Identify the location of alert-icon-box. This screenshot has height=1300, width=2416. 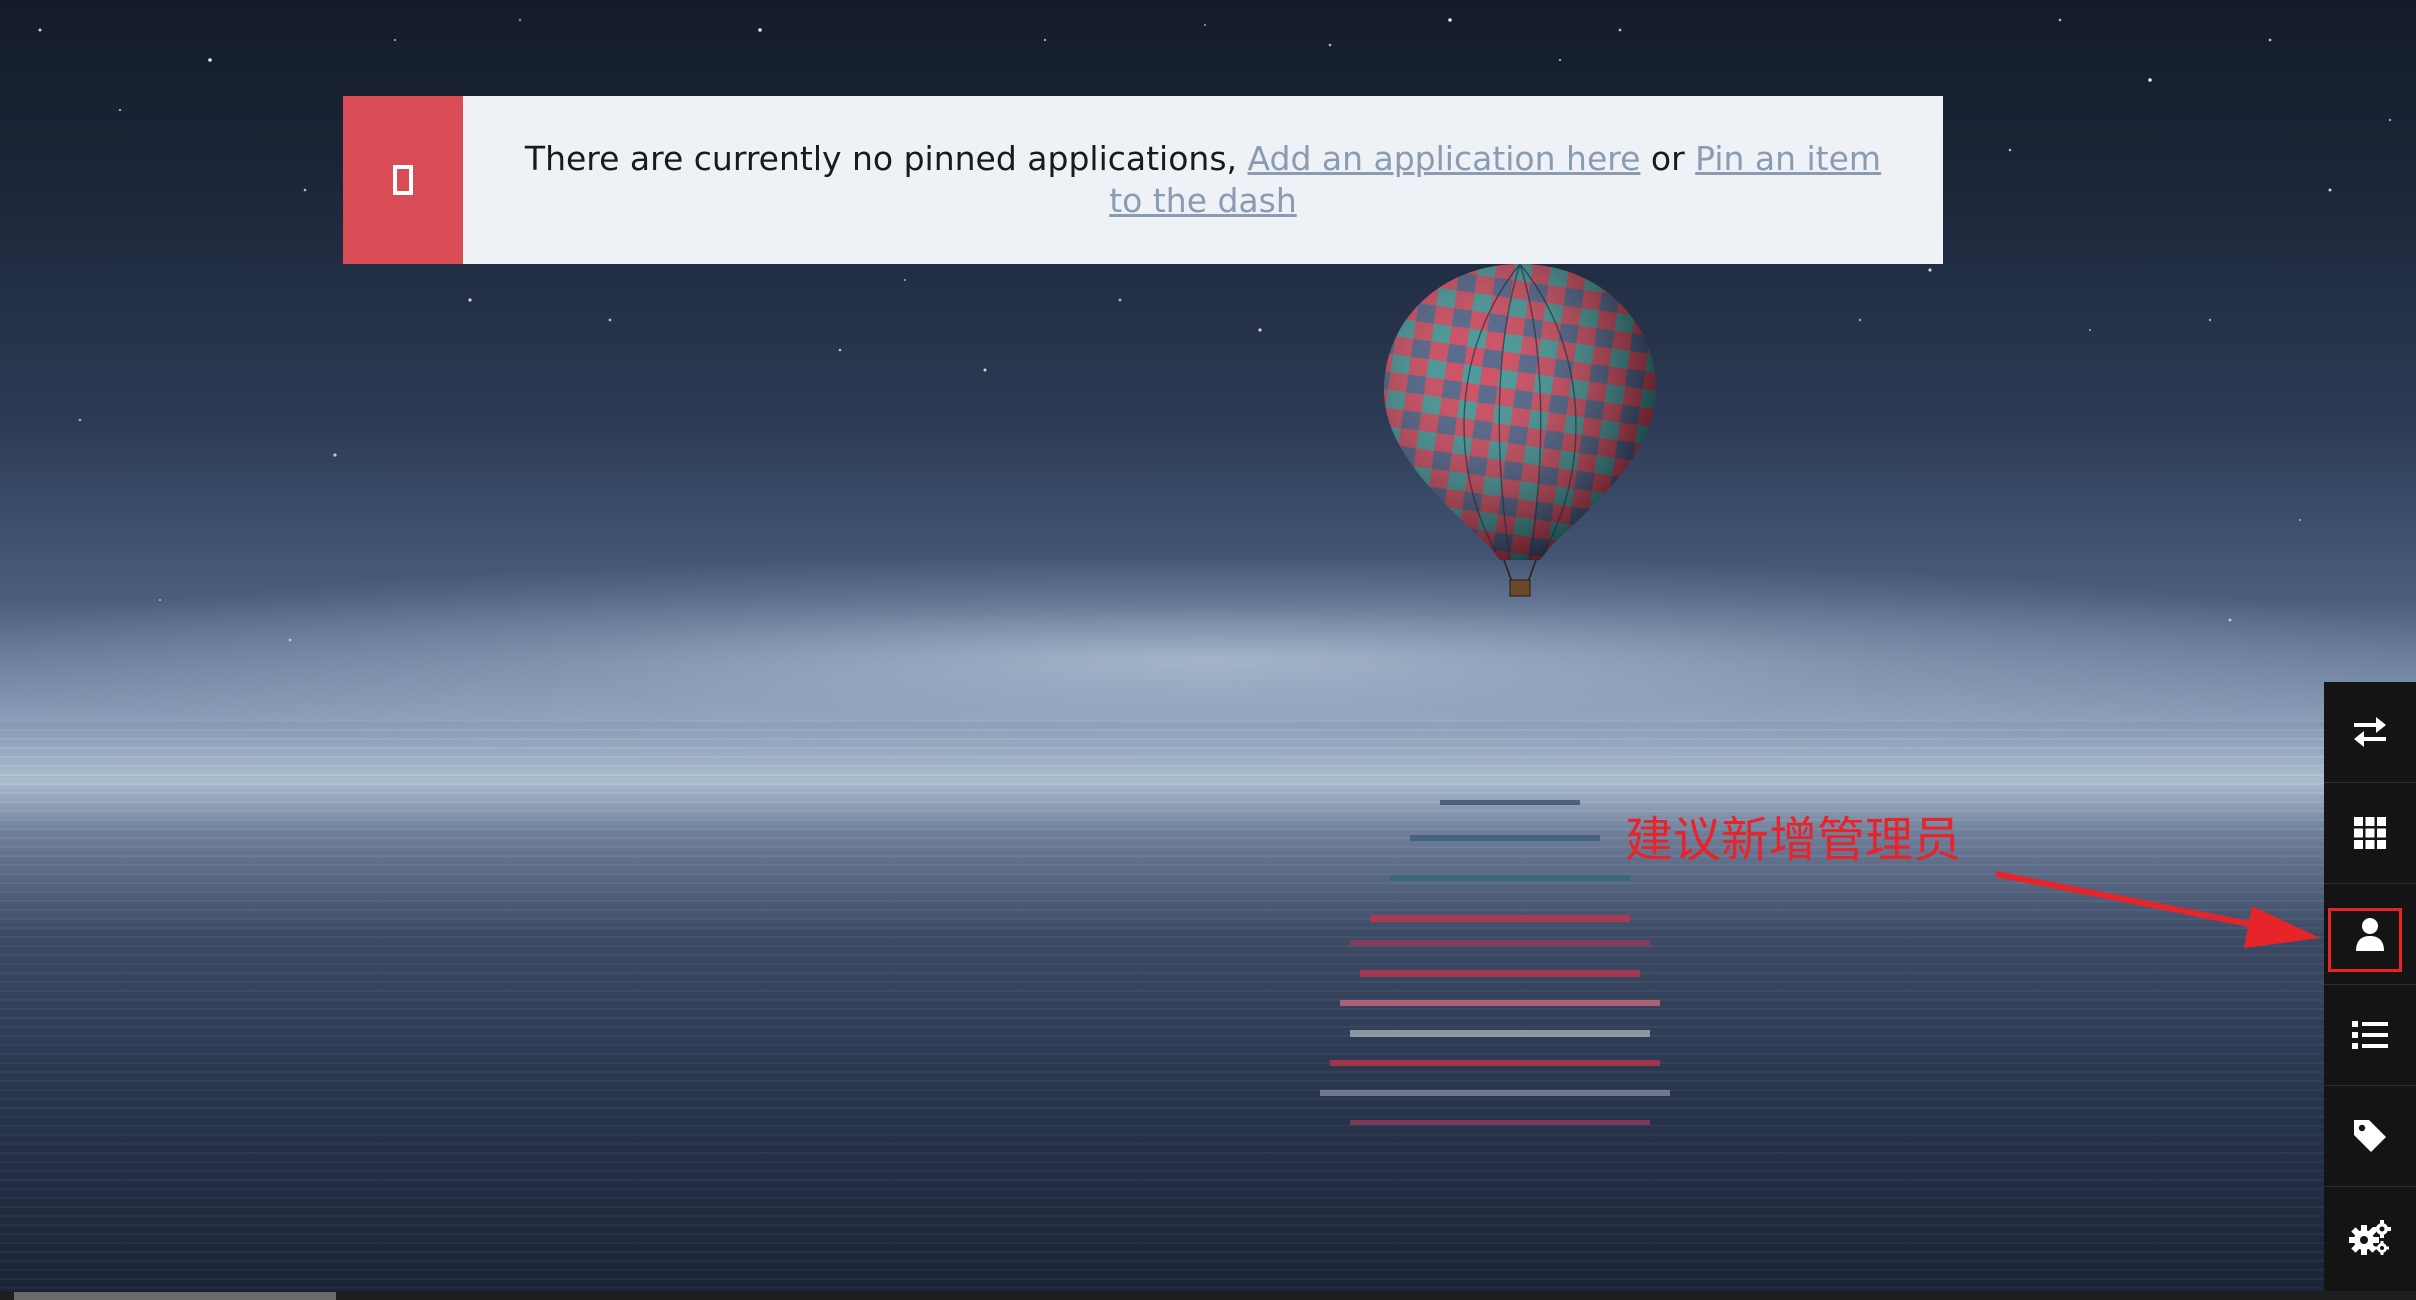
(403, 180).